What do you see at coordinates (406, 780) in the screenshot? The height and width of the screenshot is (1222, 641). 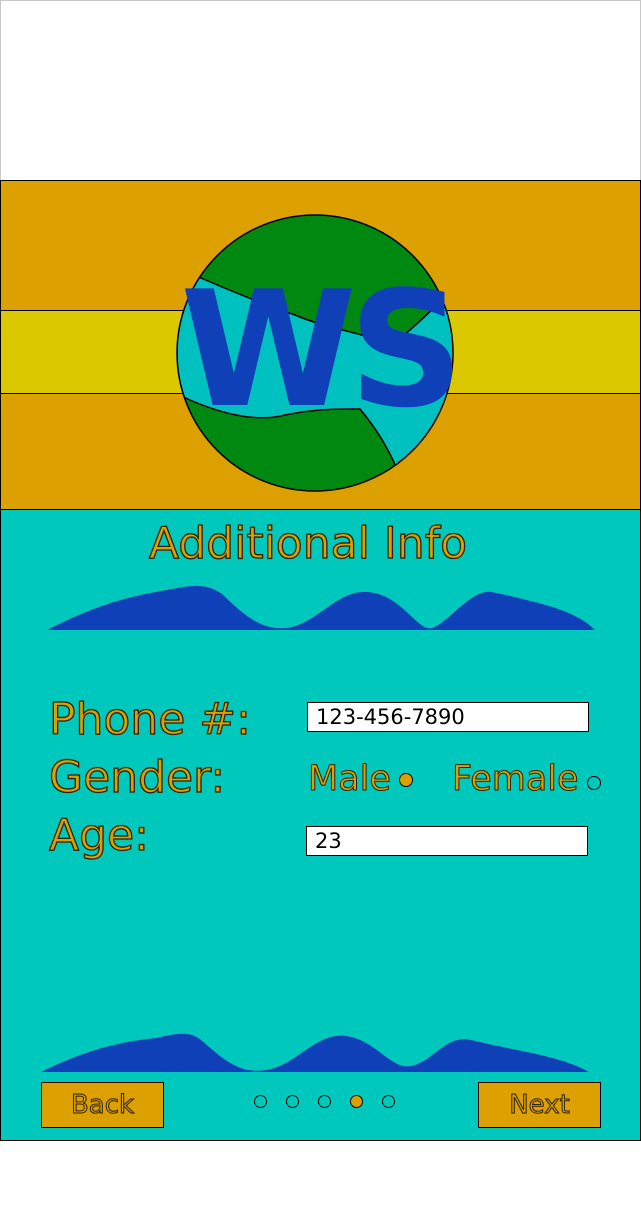 I see `male-radio` at bounding box center [406, 780].